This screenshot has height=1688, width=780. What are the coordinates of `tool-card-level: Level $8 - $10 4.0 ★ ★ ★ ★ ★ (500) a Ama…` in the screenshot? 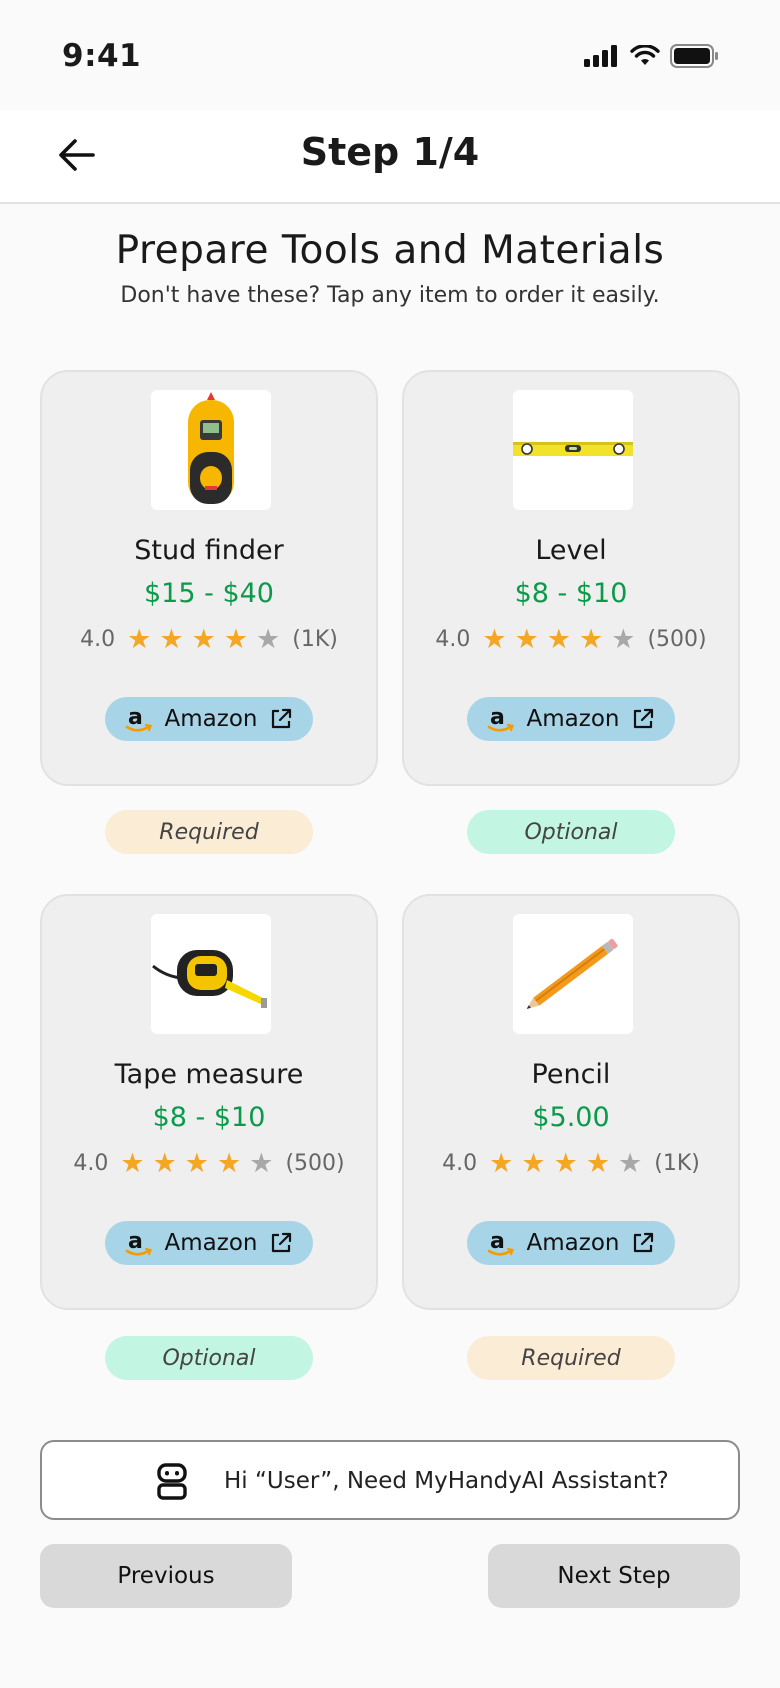 It's located at (571, 578).